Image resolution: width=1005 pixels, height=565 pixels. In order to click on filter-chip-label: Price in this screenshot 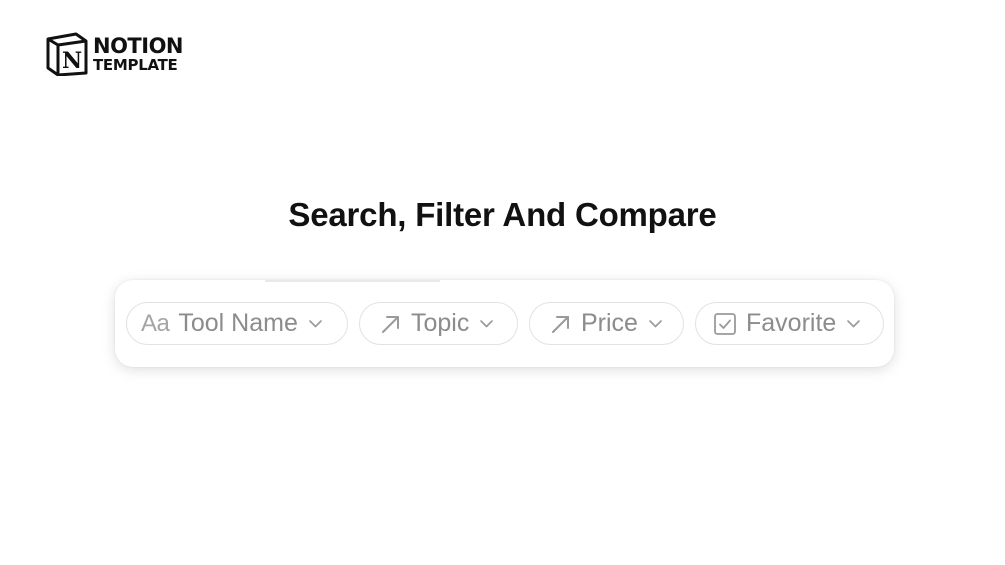, I will do `click(609, 323)`.